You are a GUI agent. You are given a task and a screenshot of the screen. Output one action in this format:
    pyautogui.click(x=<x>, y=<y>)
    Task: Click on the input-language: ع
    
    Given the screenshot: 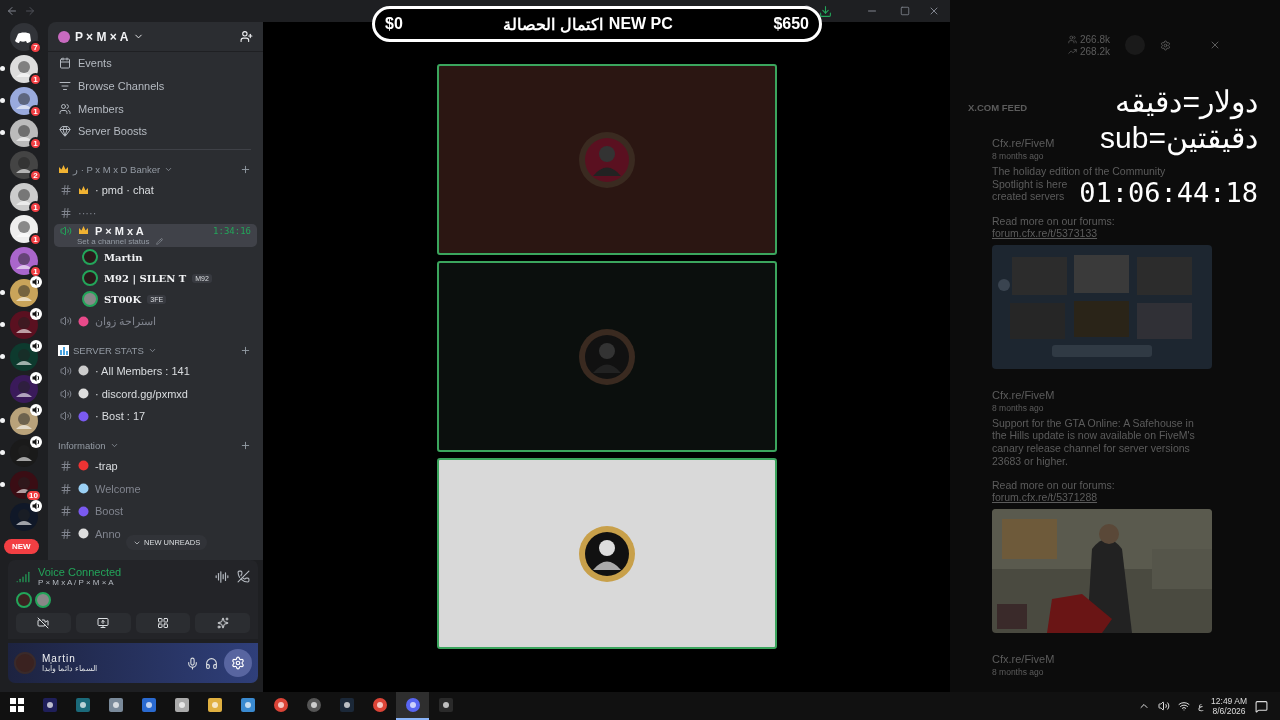 What is the action you would take?
    pyautogui.click(x=1201, y=706)
    